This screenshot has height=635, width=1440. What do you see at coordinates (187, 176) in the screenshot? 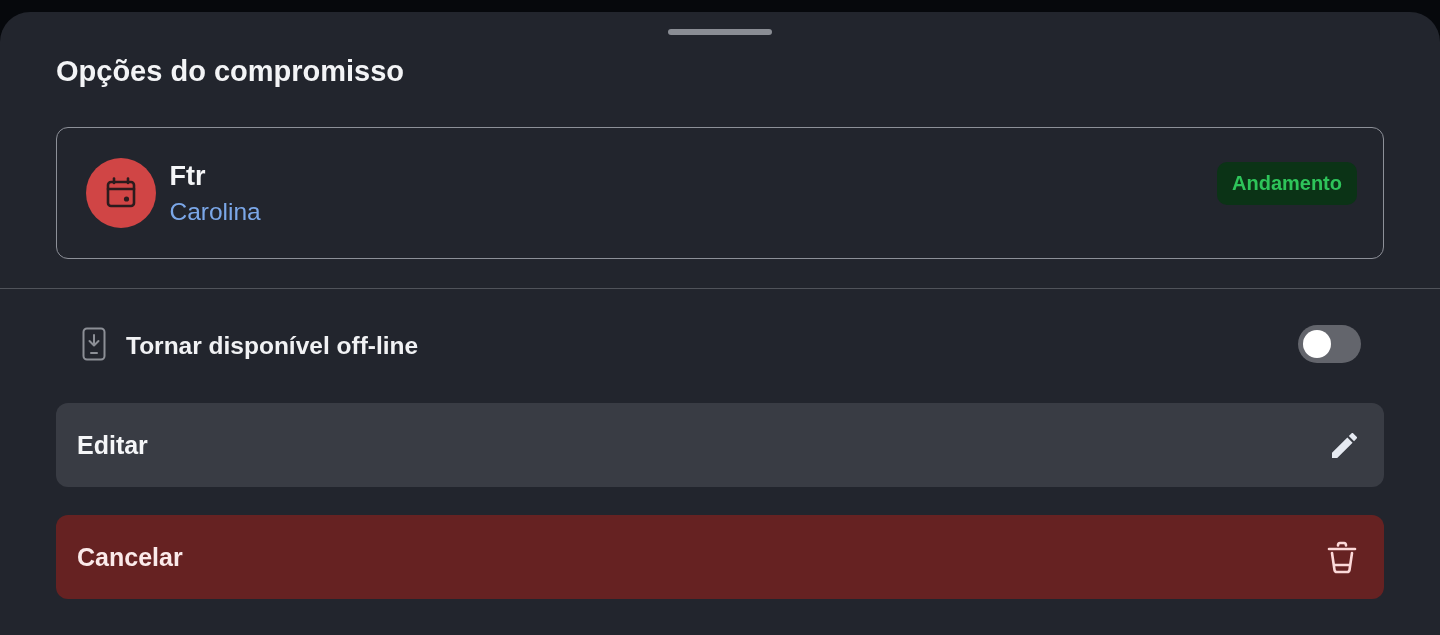
I see `appointment-title: Ftr` at bounding box center [187, 176].